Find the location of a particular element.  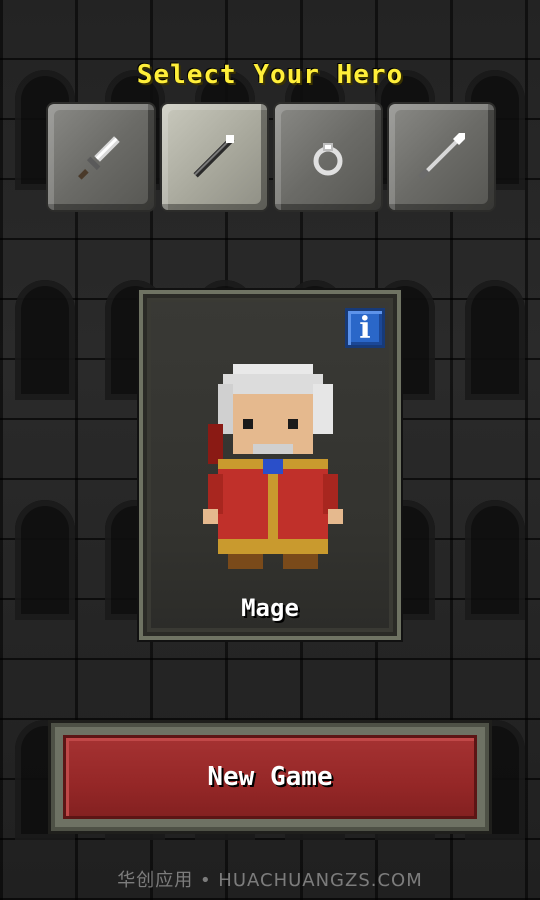

info-icon: i is located at coordinates (365, 328).